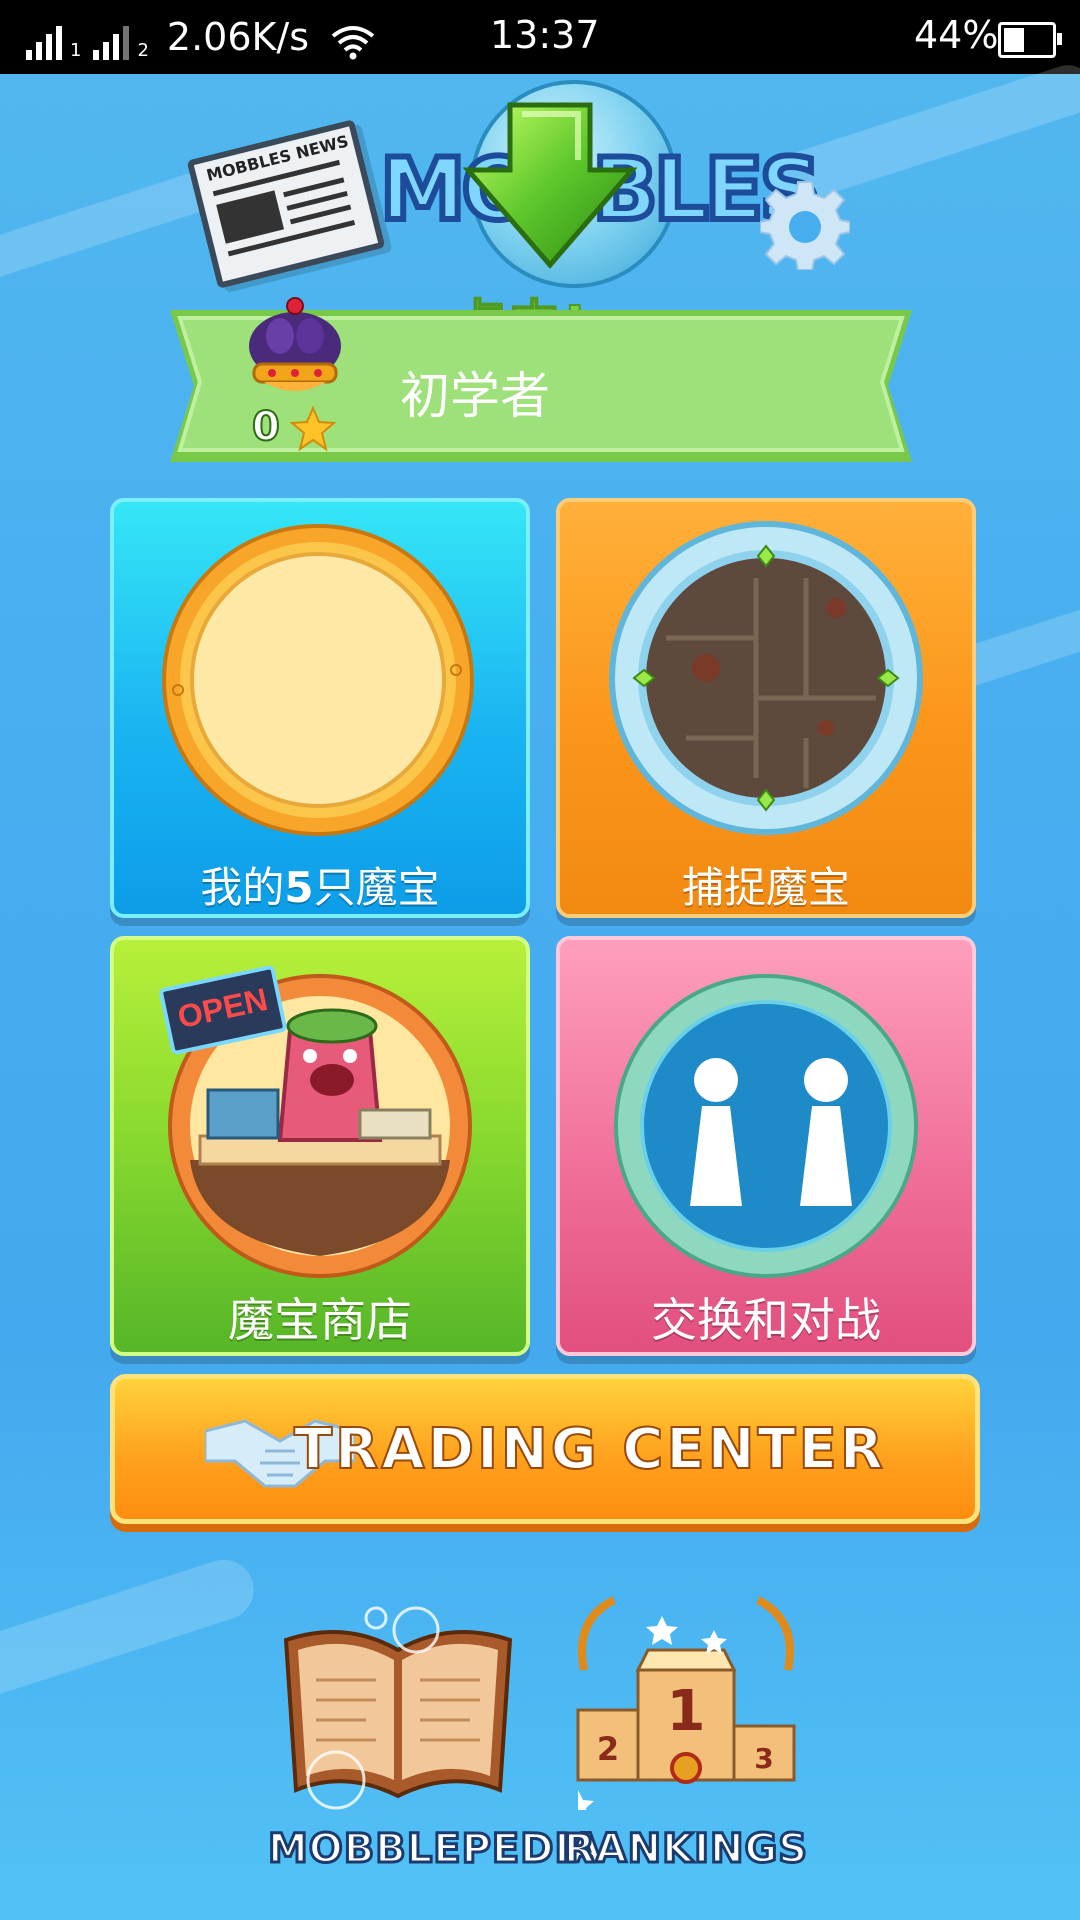  Describe the element at coordinates (805, 225) in the screenshot. I see `settings-gear-icon` at that location.